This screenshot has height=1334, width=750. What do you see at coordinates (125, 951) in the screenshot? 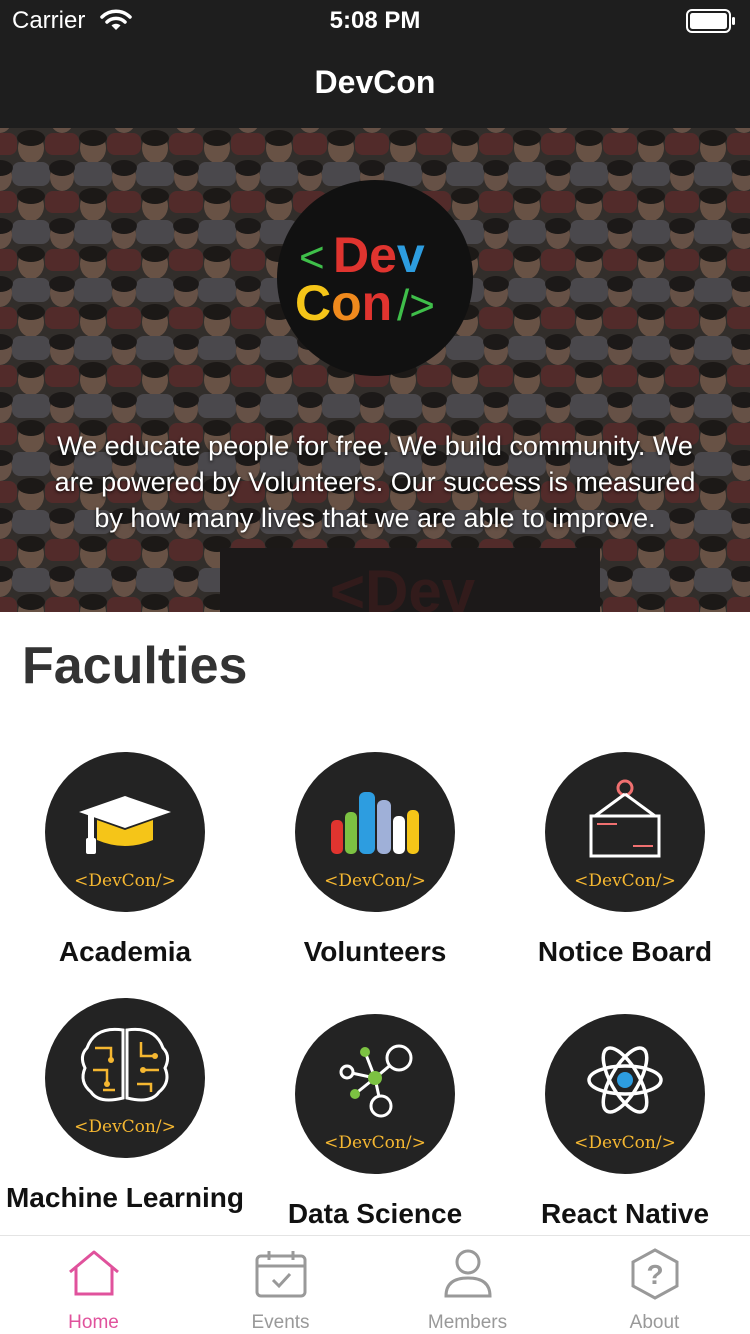
I see `faculty-label: Academia` at bounding box center [125, 951].